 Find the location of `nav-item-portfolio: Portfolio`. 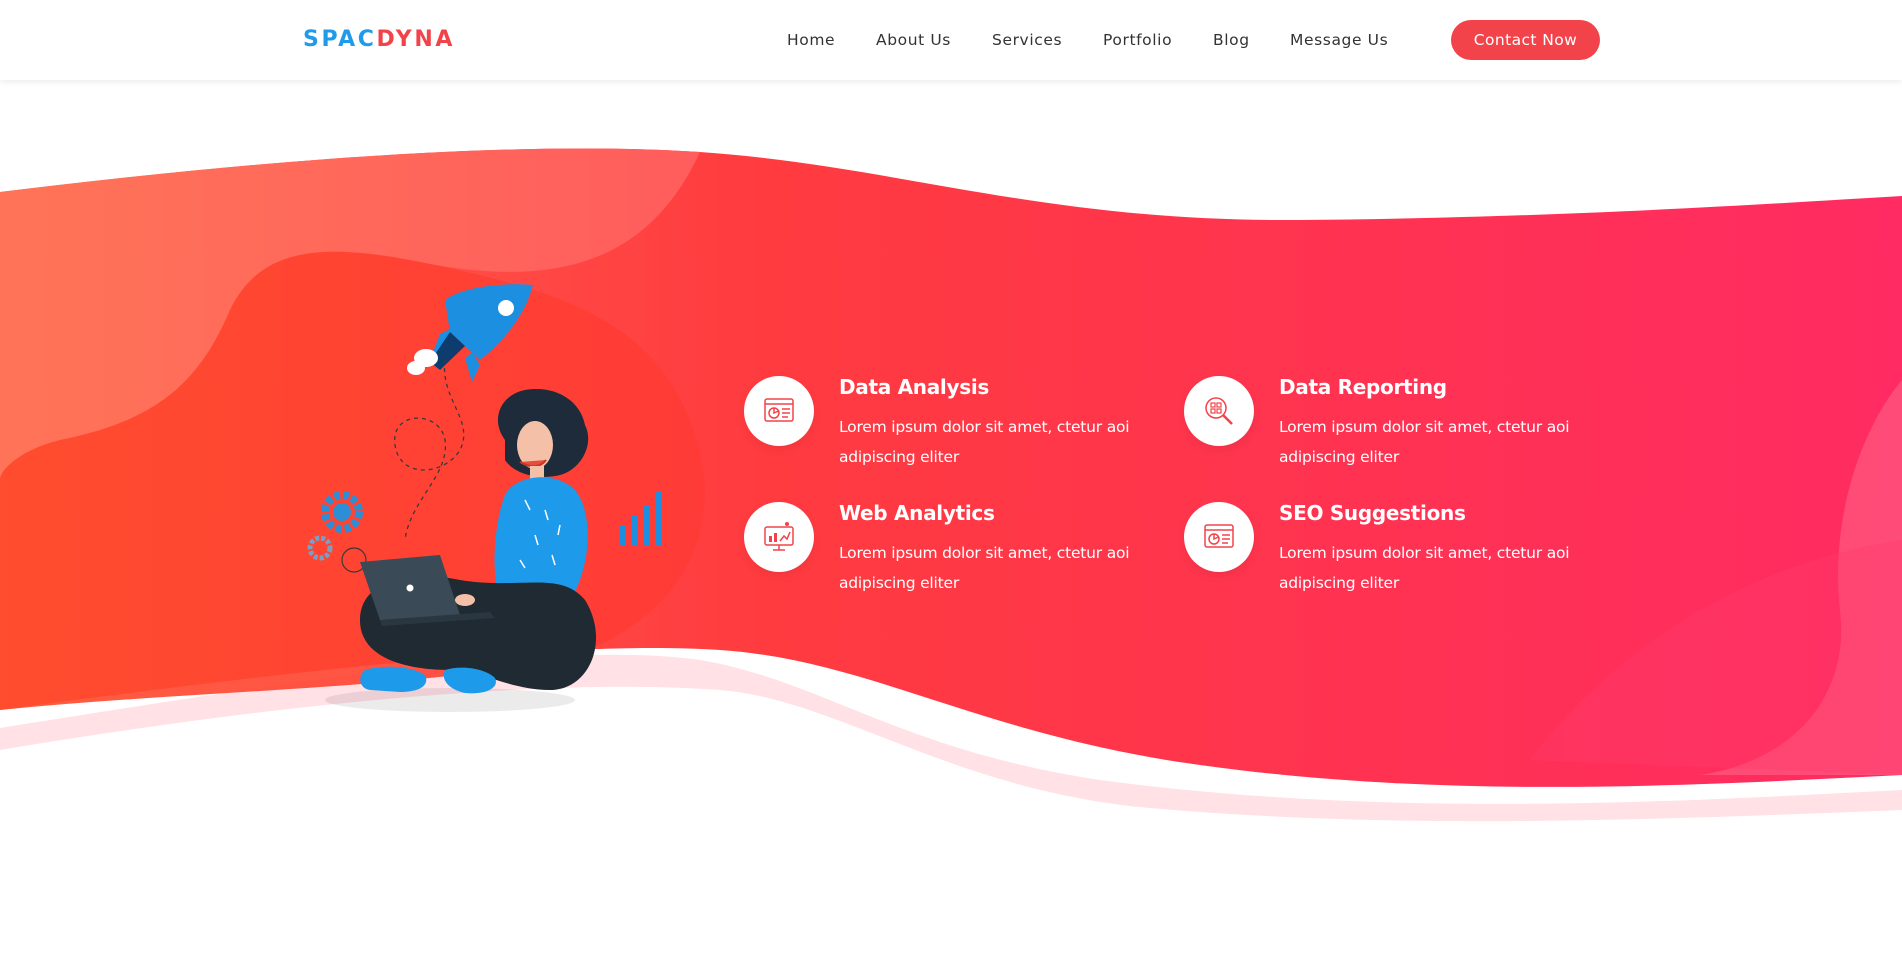

nav-item-portfolio: Portfolio is located at coordinates (1137, 40).